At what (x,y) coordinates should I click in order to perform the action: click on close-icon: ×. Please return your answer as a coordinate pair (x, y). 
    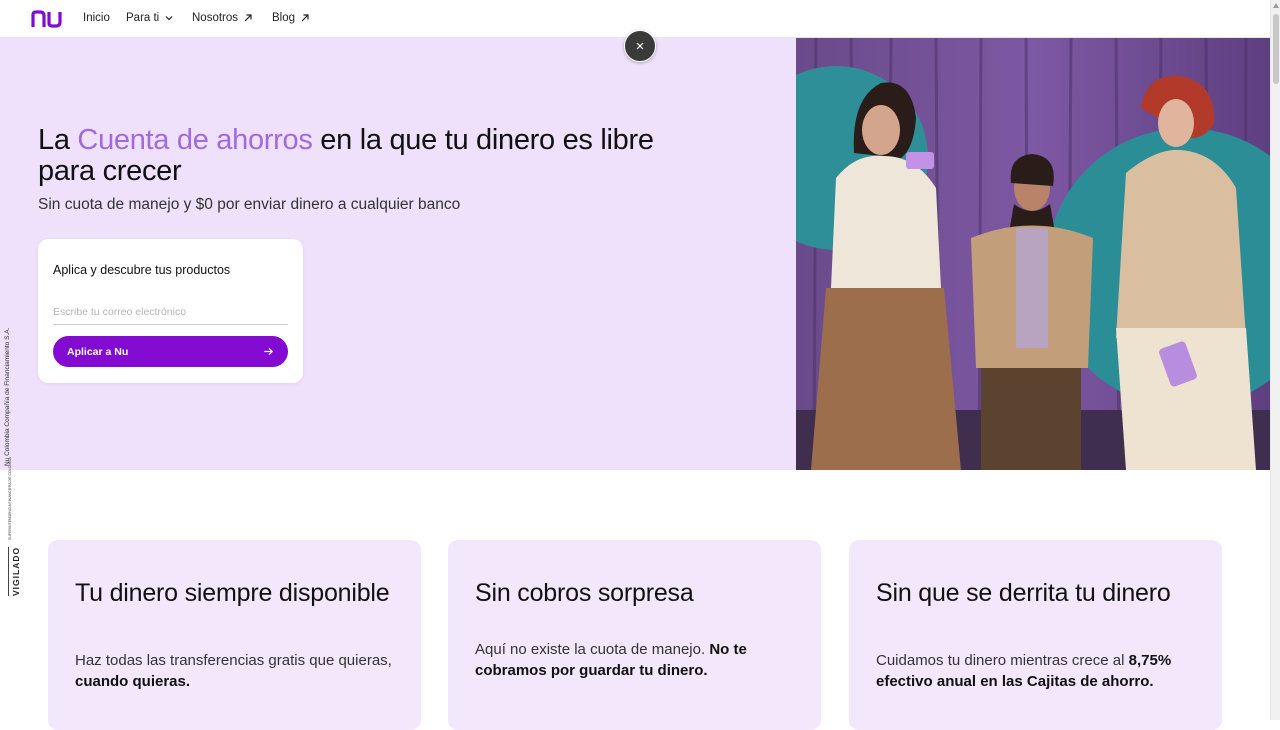
    Looking at the image, I should click on (640, 46).